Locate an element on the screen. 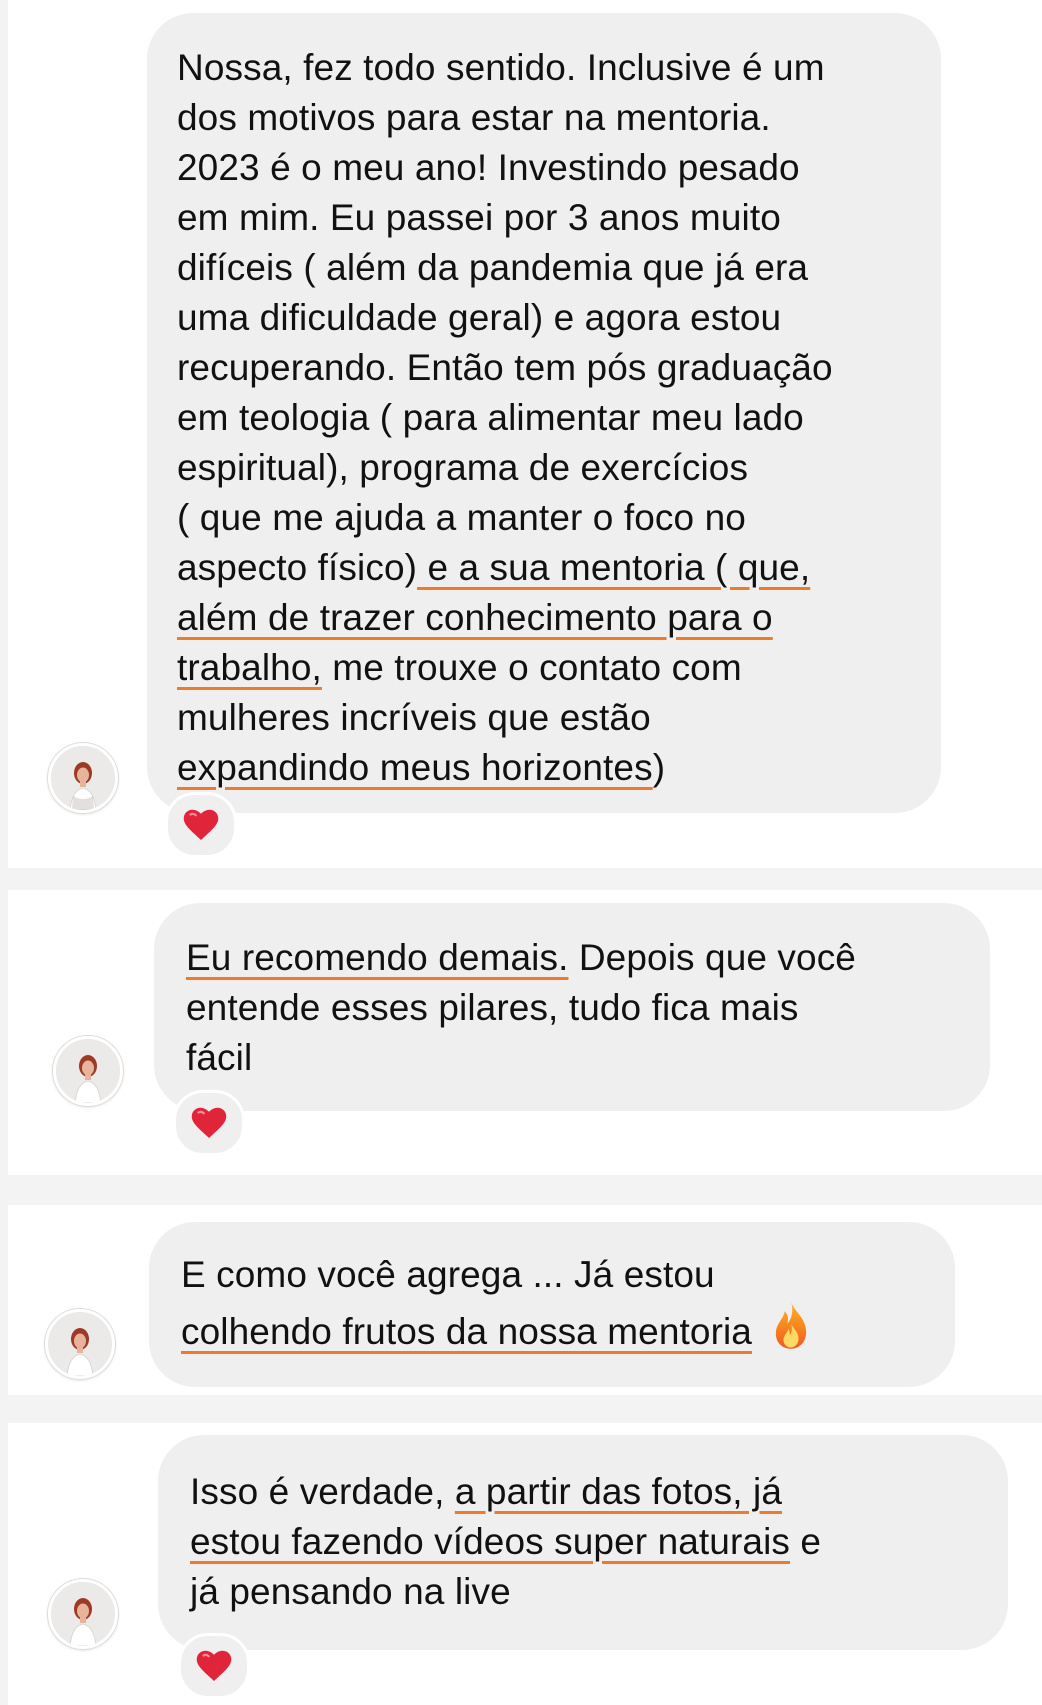  message-line: uma dificuldade geral) e agora estou is located at coordinates (559, 318).